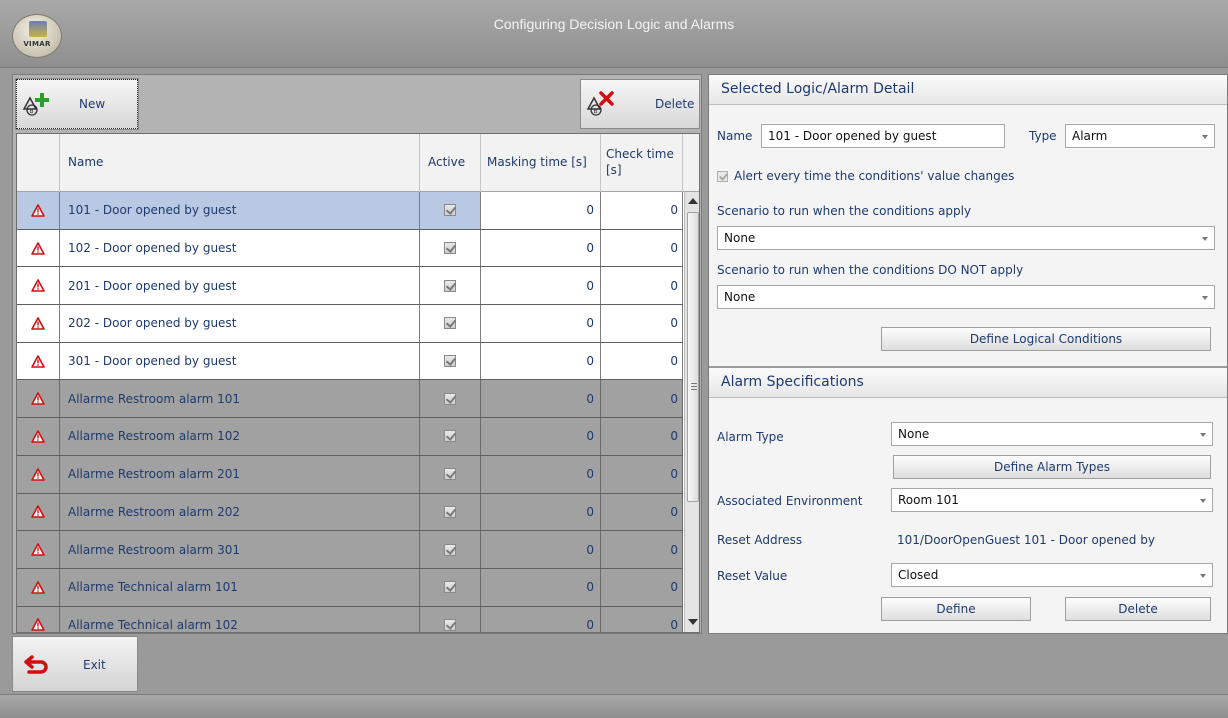 The width and height of the screenshot is (1228, 718). Describe the element at coordinates (541, 163) in the screenshot. I see `header-masking-time: Masking time [s]` at that location.